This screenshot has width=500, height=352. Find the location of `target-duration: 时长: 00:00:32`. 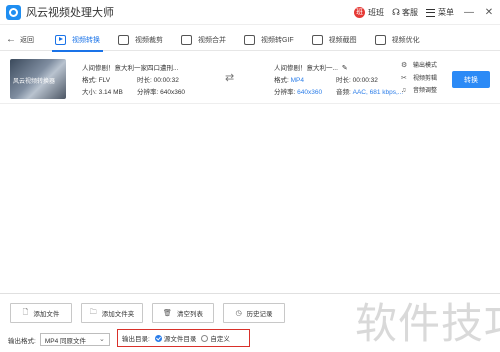

target-duration: 时长: 00:00:32 is located at coordinates (357, 80).